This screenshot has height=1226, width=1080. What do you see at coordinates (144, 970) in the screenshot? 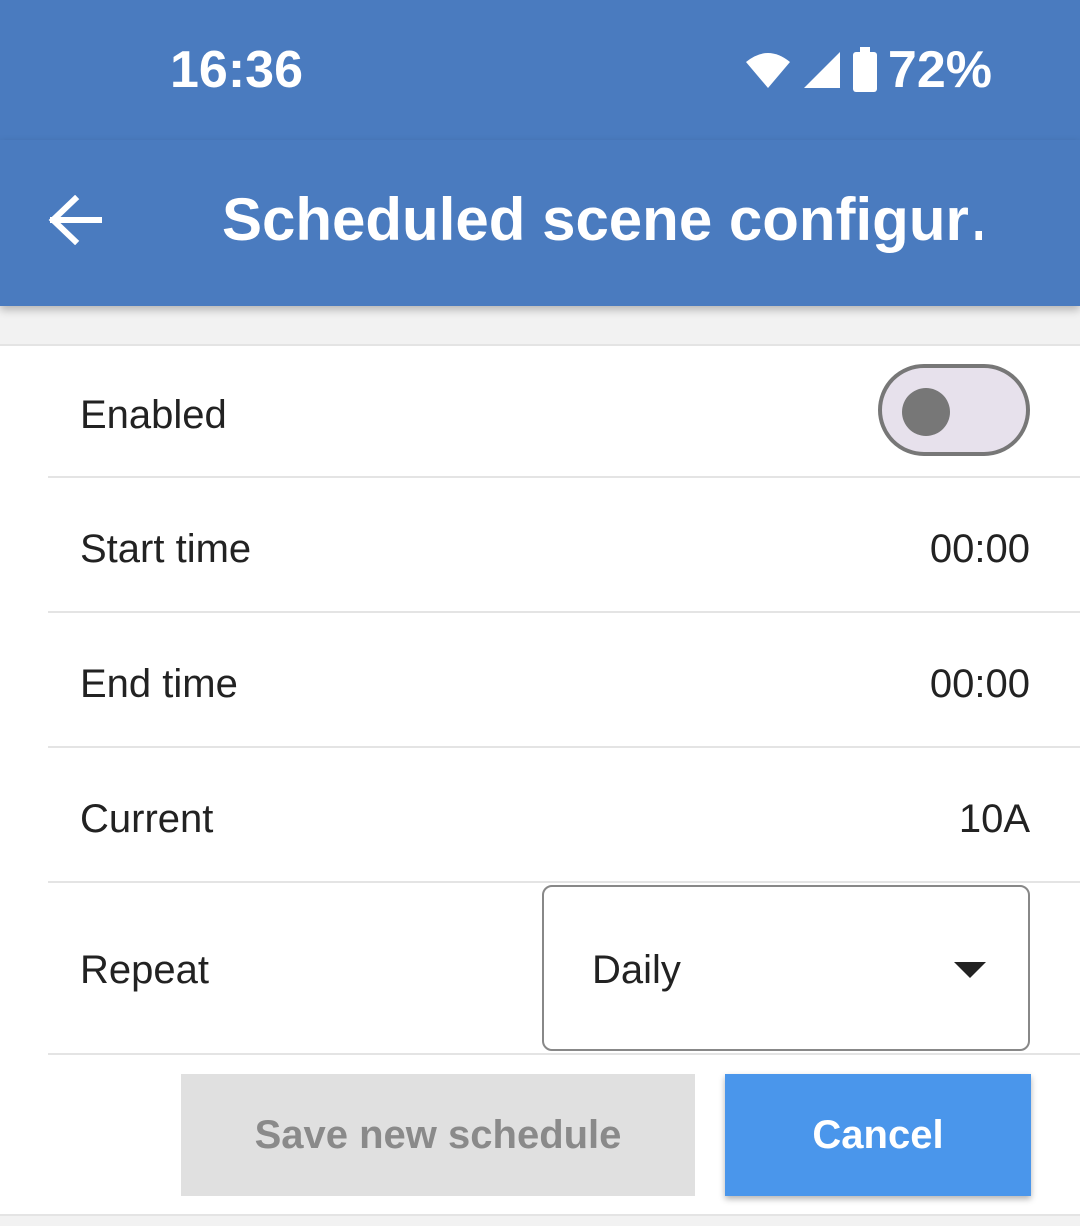
I see `repeat-label: Repeat` at bounding box center [144, 970].